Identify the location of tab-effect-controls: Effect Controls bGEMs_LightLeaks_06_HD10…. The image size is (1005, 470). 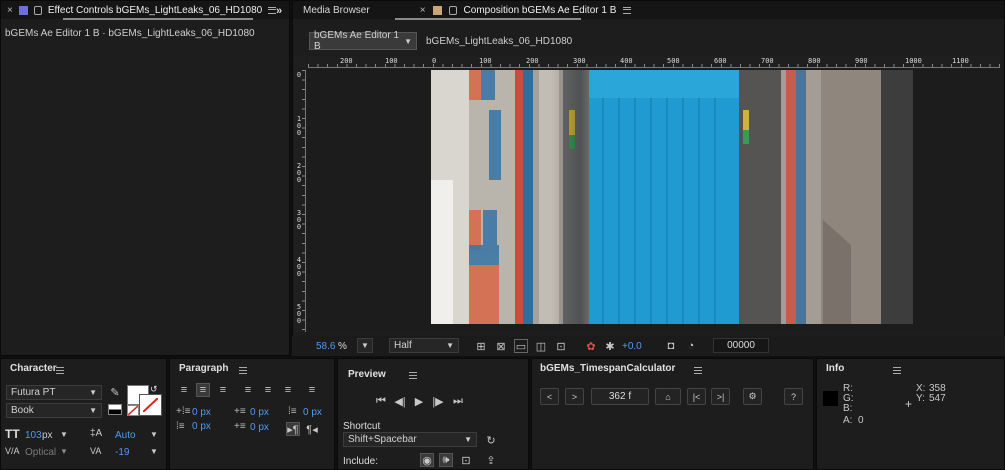
(155, 10).